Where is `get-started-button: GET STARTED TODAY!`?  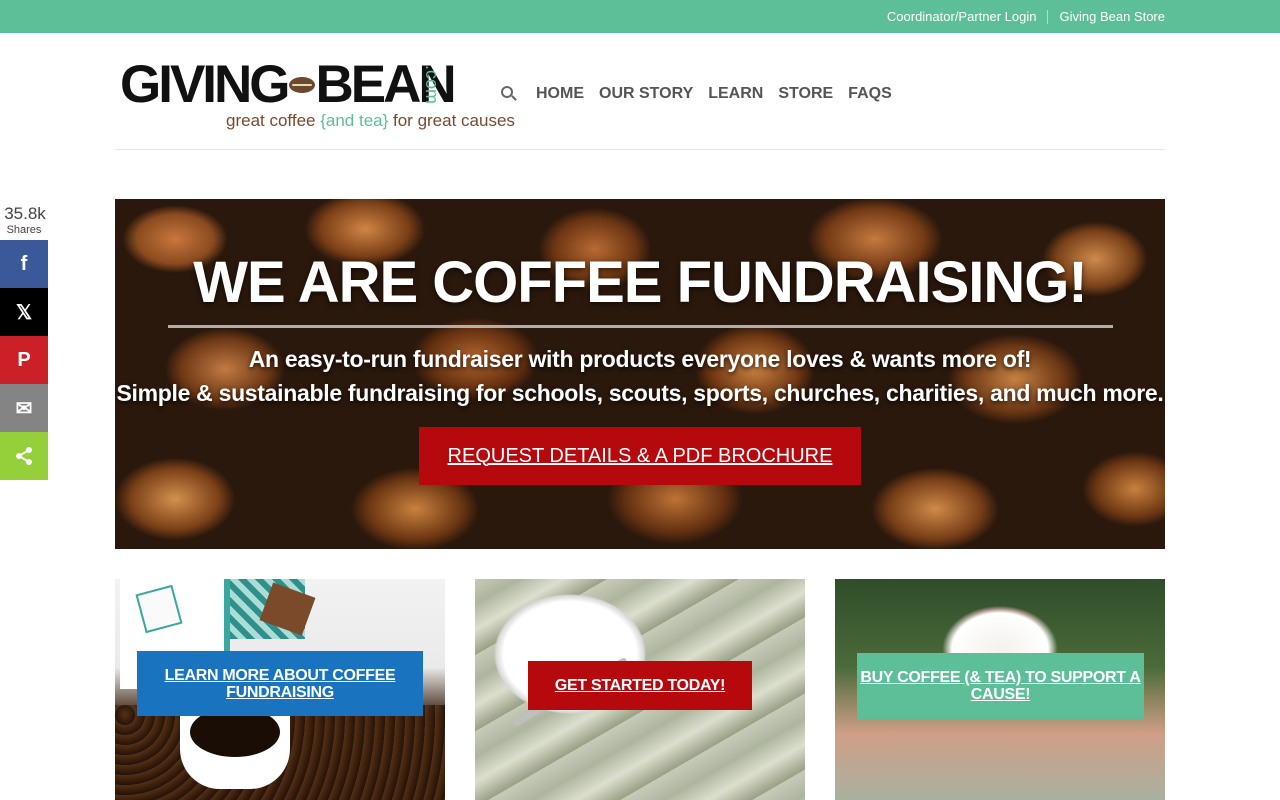
get-started-button: GET STARTED TODAY! is located at coordinates (640, 685).